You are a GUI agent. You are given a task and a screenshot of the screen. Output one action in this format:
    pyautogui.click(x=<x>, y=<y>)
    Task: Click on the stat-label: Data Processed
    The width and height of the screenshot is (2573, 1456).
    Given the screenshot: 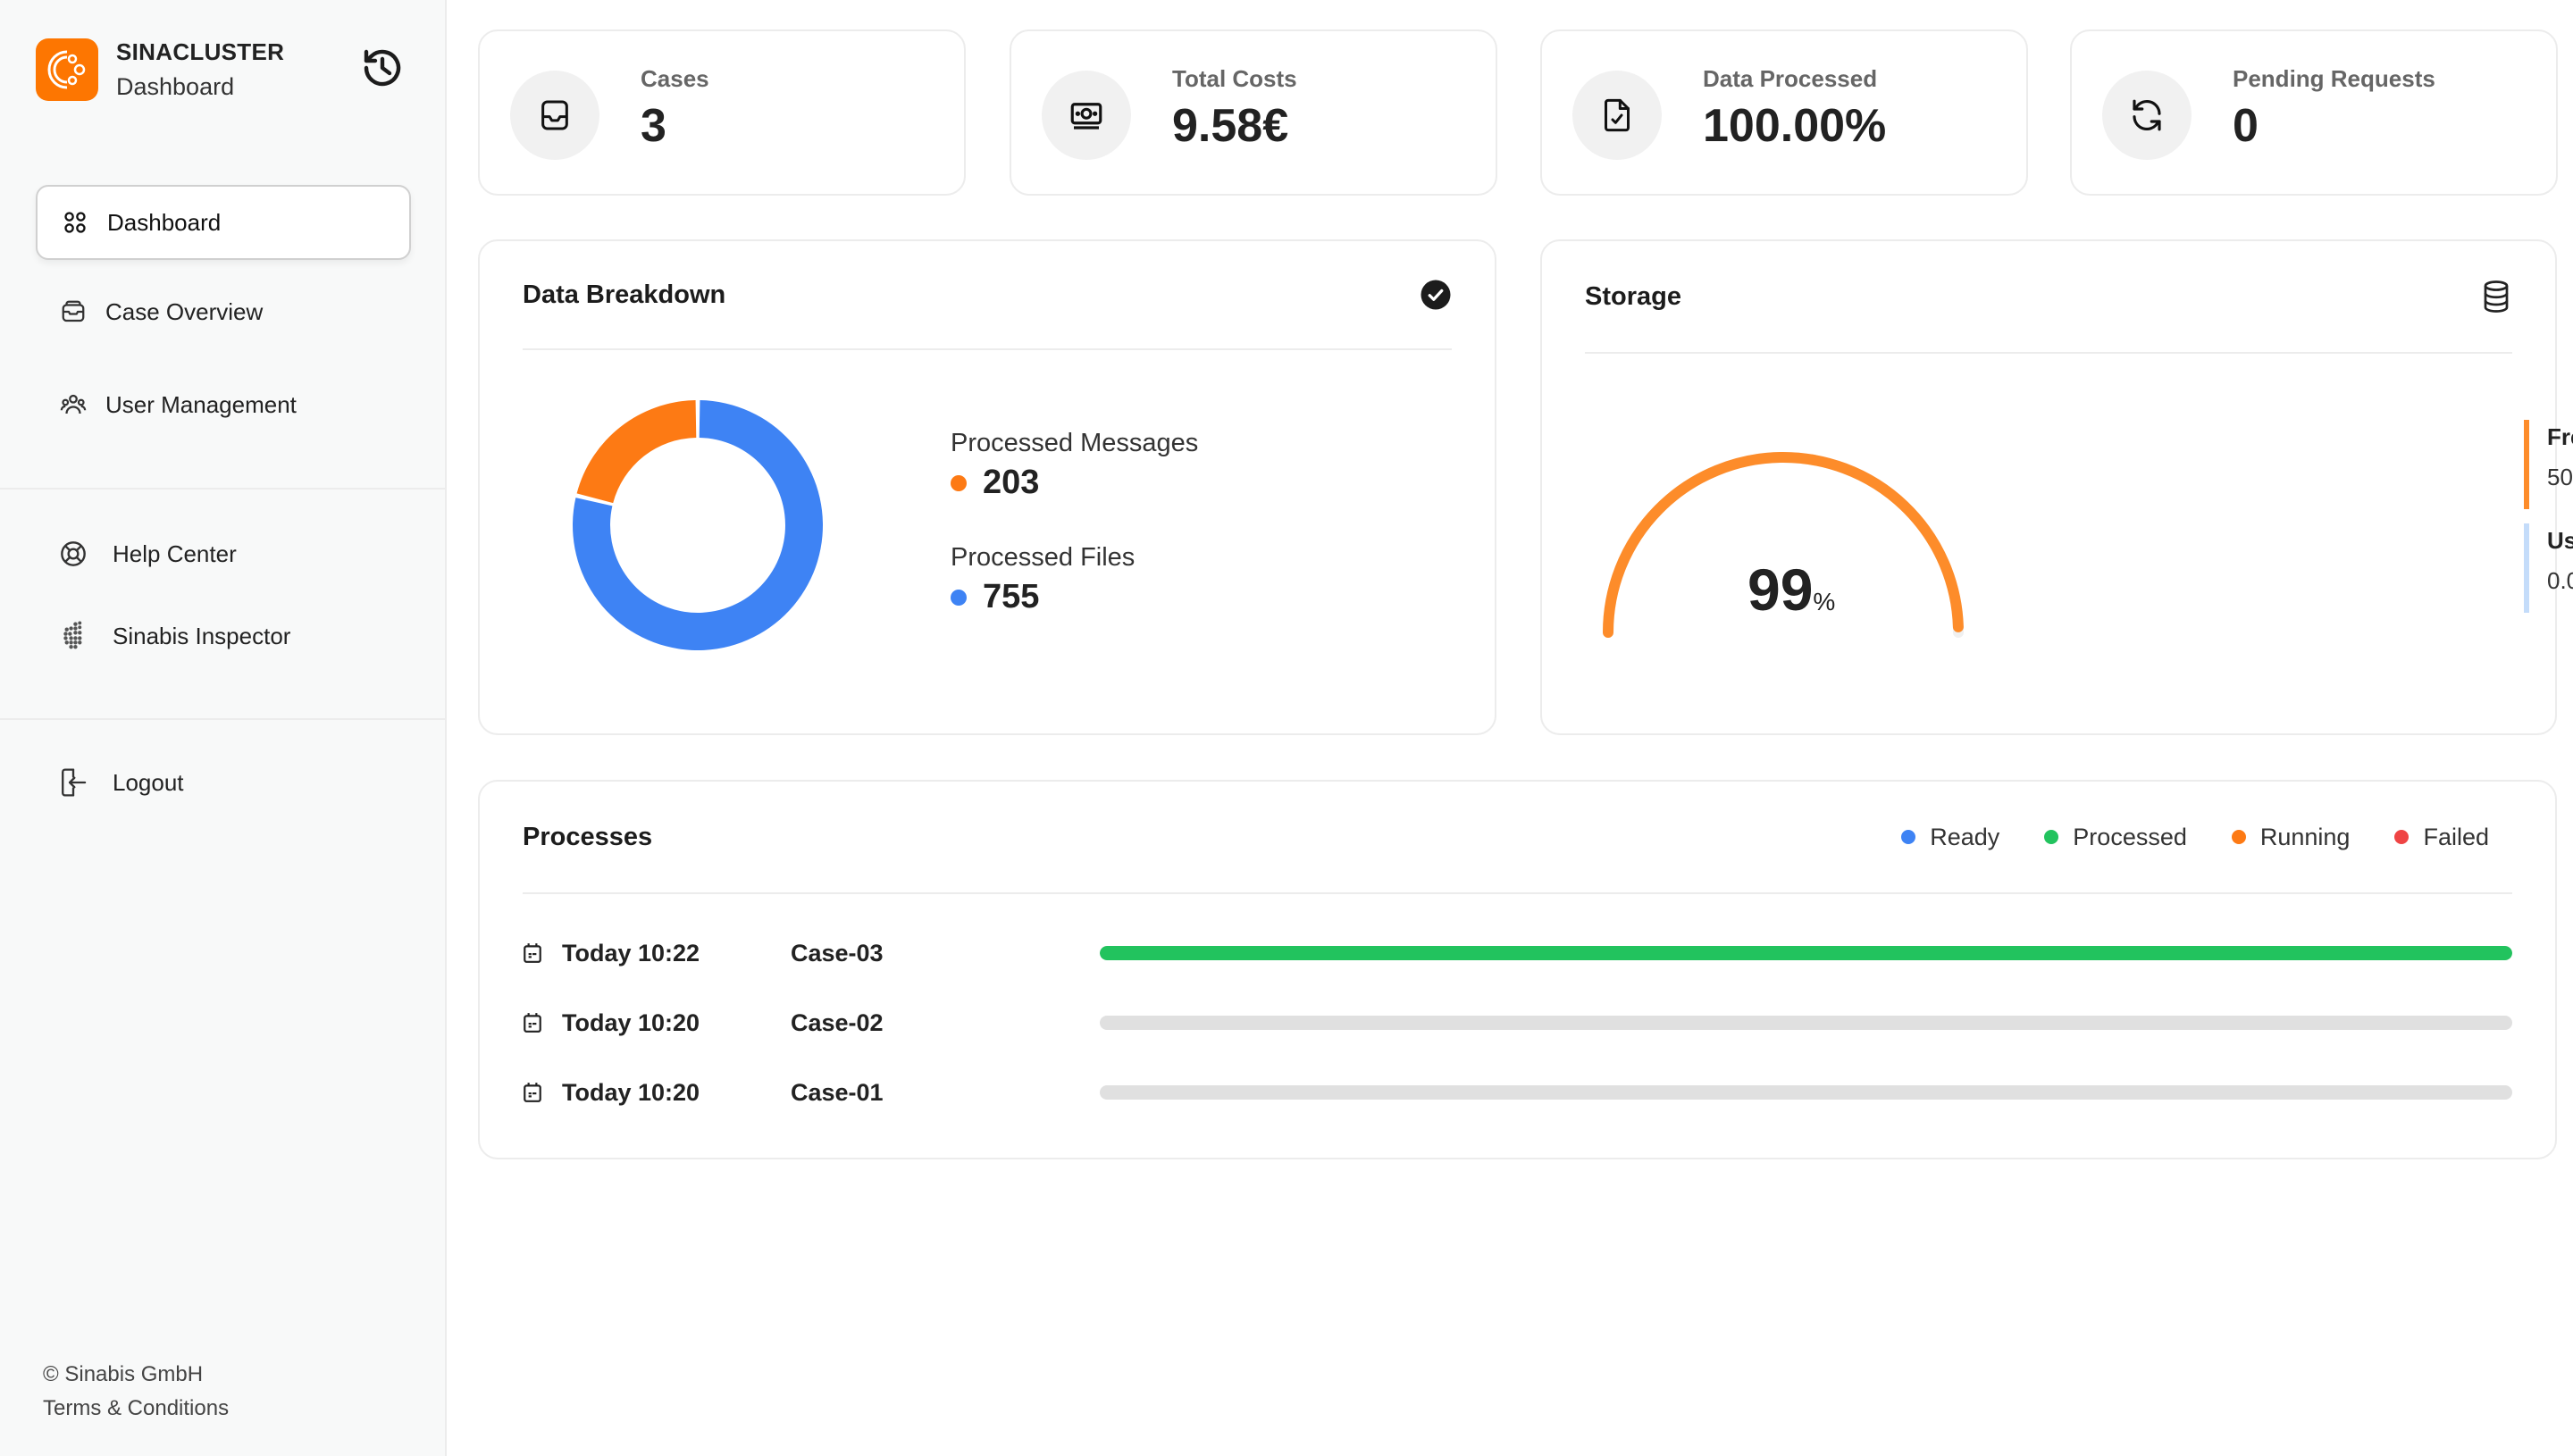 What is the action you would take?
    pyautogui.click(x=1790, y=78)
    